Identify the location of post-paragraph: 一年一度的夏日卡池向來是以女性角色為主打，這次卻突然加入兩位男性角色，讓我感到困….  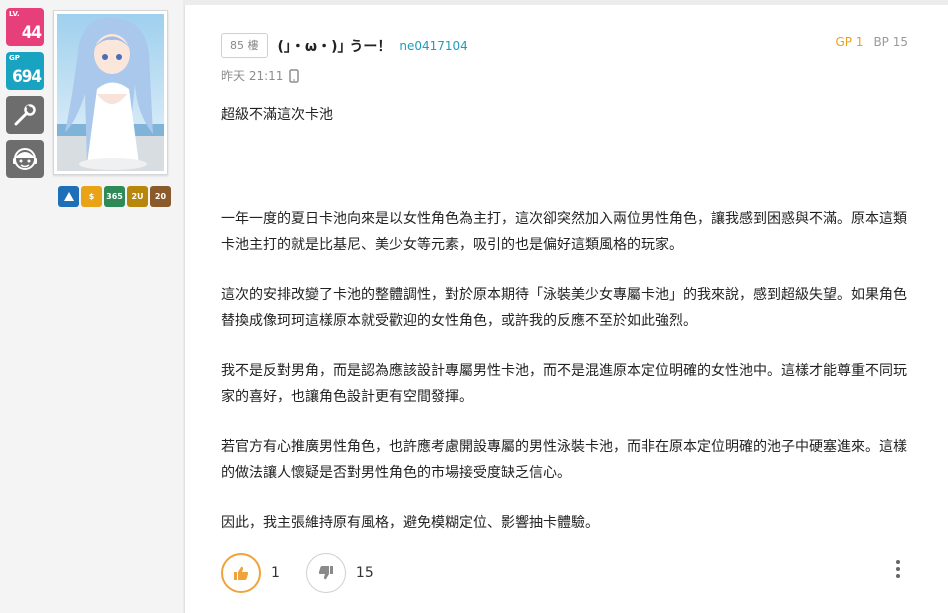
(564, 232).